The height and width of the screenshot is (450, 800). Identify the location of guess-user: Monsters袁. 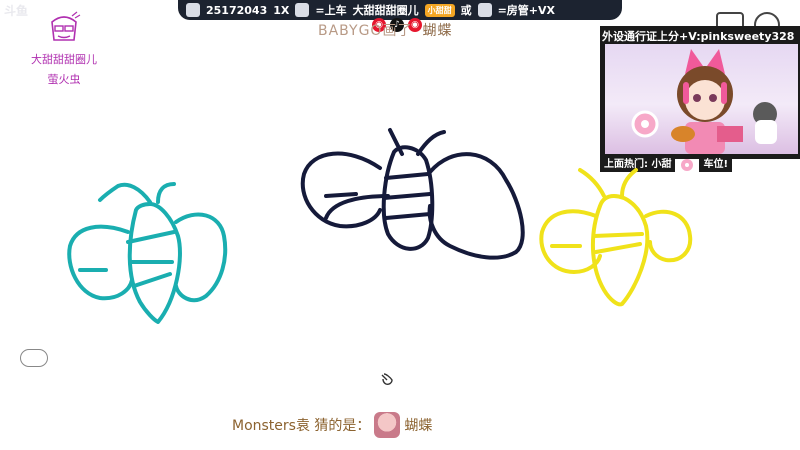
(271, 426).